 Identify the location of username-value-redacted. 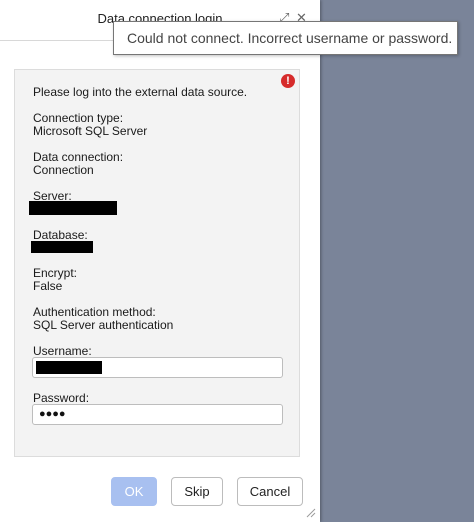
(69, 367).